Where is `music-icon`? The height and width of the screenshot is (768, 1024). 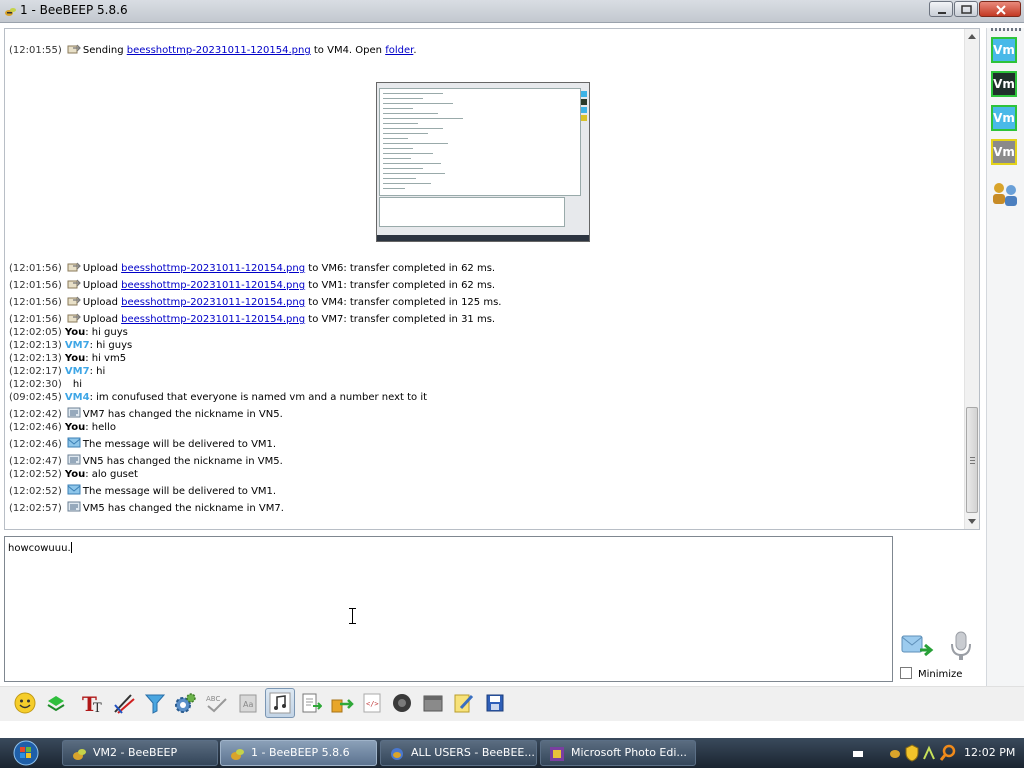
music-icon is located at coordinates (280, 703).